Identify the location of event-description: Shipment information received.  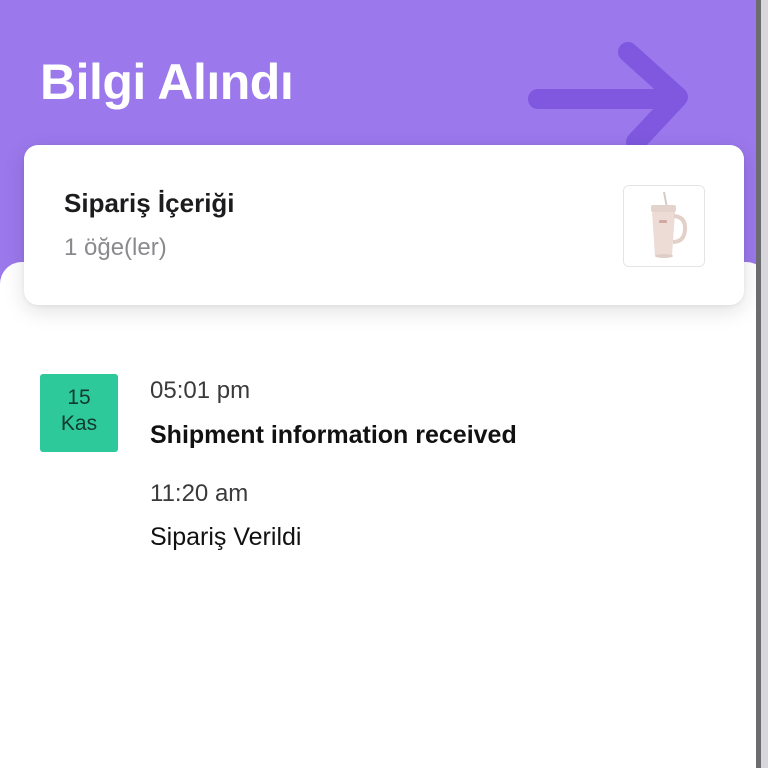
(333, 435).